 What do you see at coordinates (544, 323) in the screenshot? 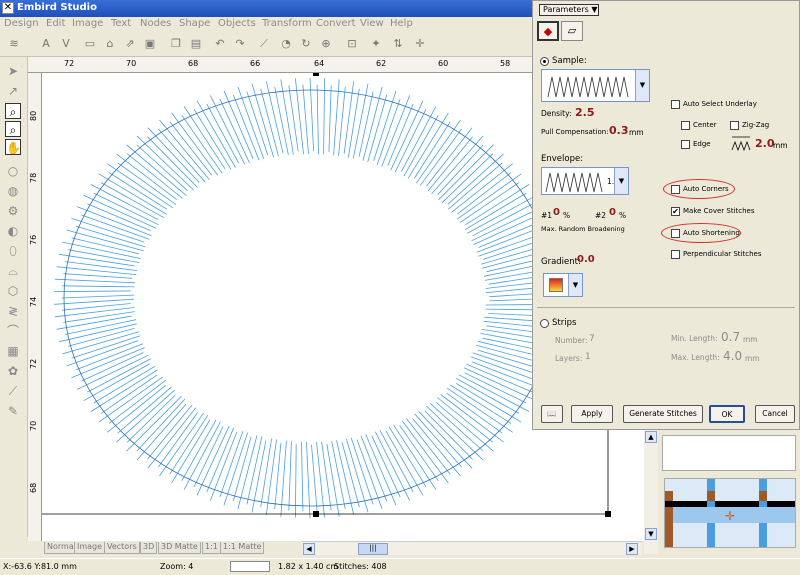
I see `strips-radio` at bounding box center [544, 323].